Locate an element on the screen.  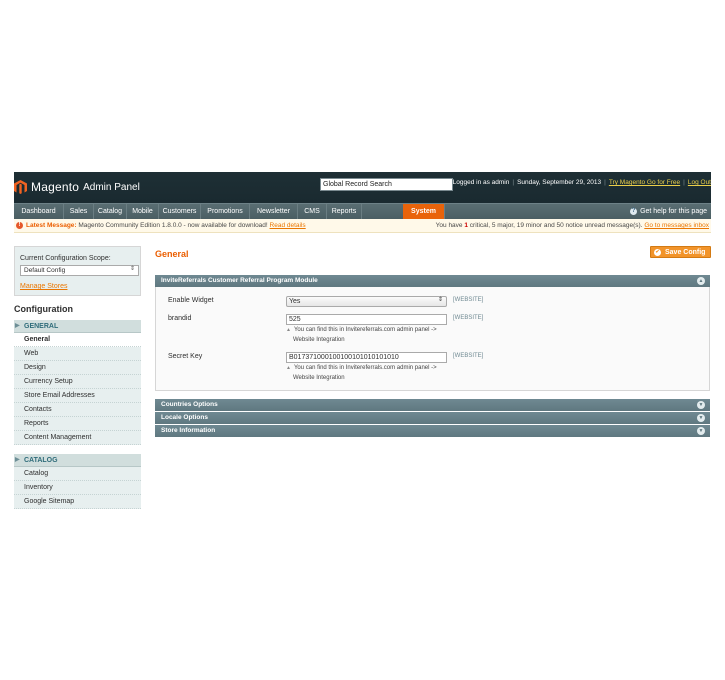
sidebar-item-reports: Reports is located at coordinates (77, 424).